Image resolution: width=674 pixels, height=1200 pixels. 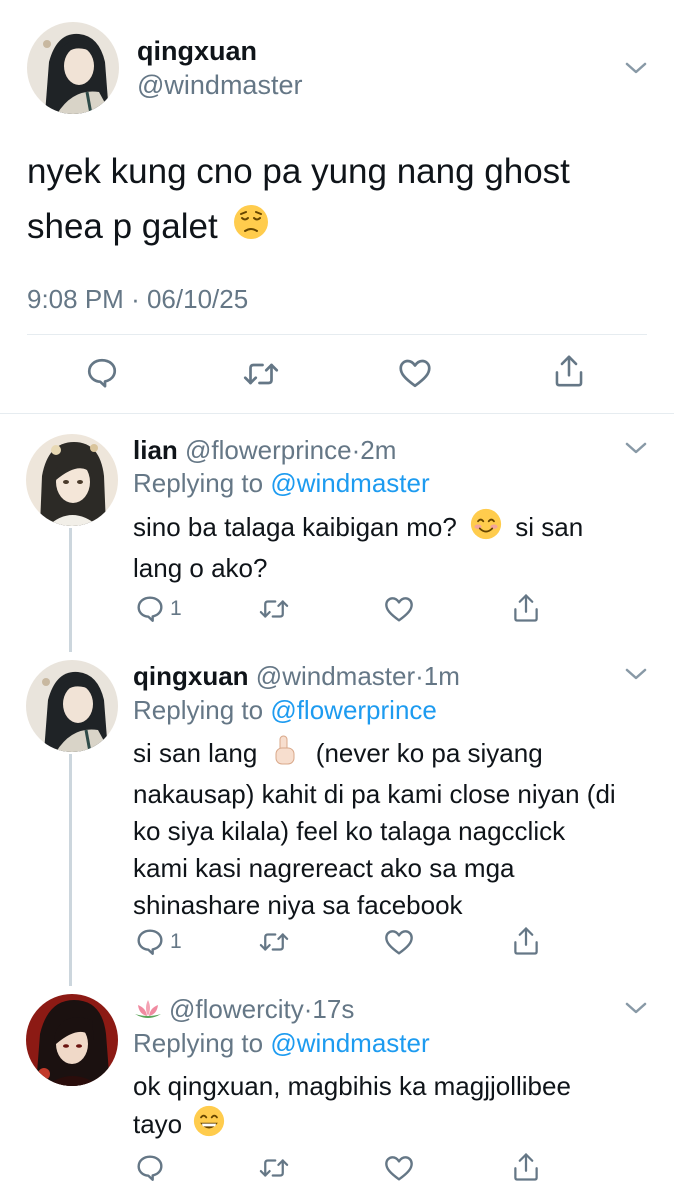 What do you see at coordinates (75, 299) in the screenshot?
I see `tweet-time: 9:08 PM` at bounding box center [75, 299].